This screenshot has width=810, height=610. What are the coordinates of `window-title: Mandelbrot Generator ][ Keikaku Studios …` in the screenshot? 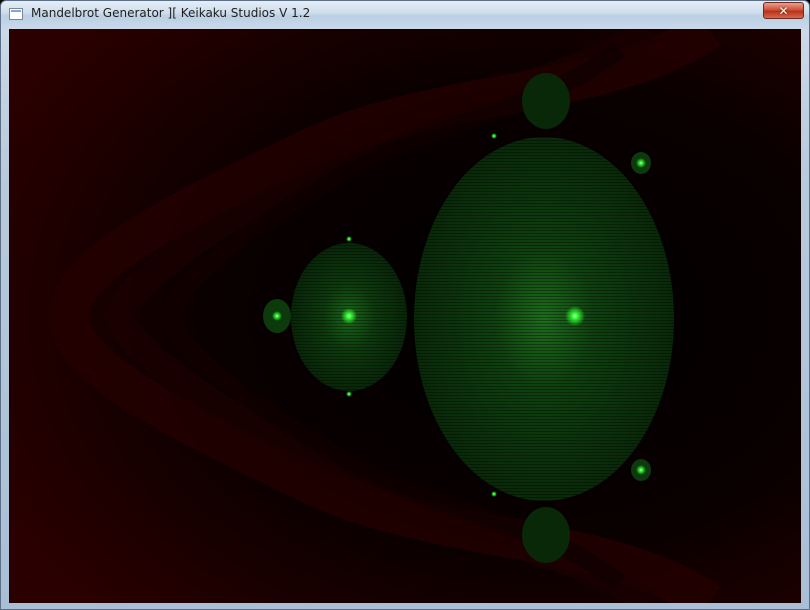 It's located at (171, 13).